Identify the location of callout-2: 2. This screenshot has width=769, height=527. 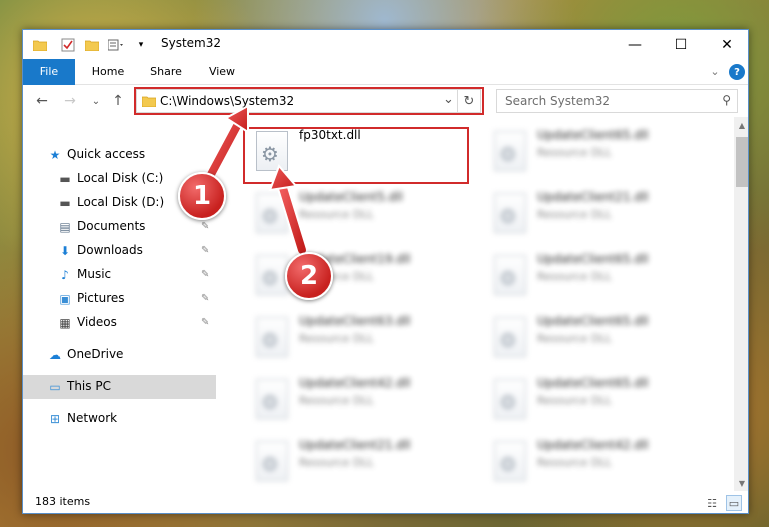
(309, 276).